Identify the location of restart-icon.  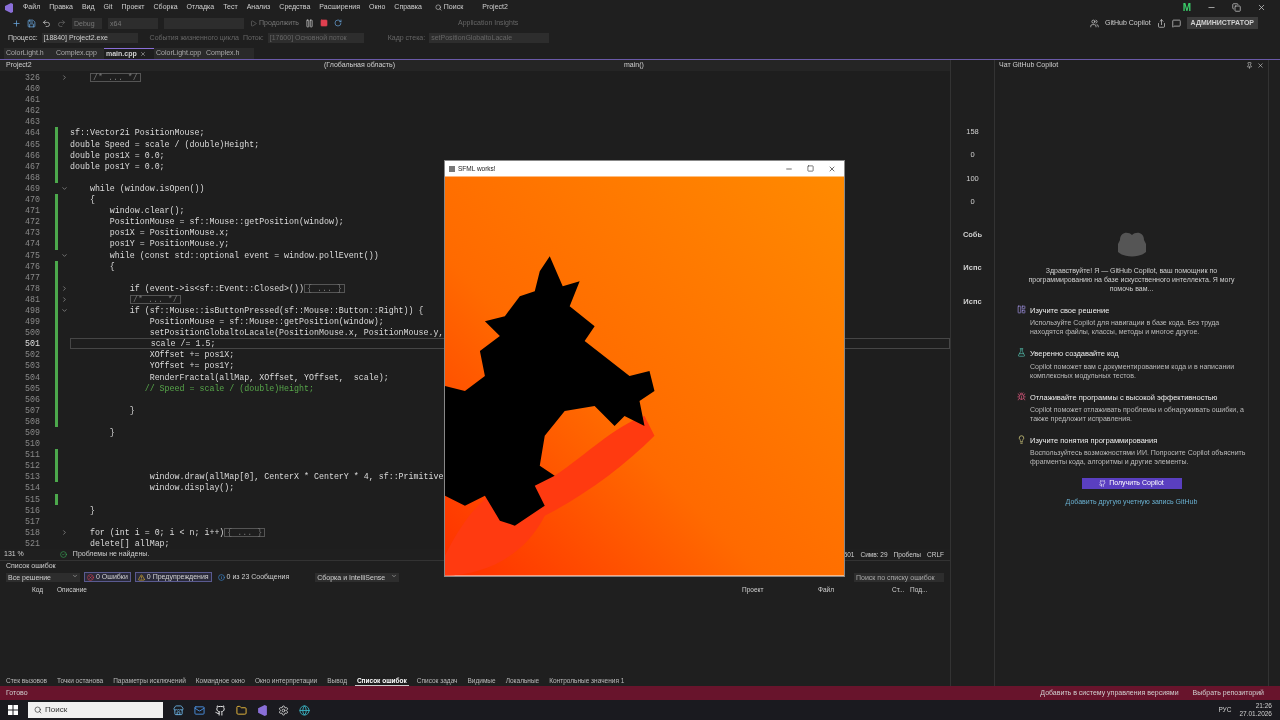
(338, 23).